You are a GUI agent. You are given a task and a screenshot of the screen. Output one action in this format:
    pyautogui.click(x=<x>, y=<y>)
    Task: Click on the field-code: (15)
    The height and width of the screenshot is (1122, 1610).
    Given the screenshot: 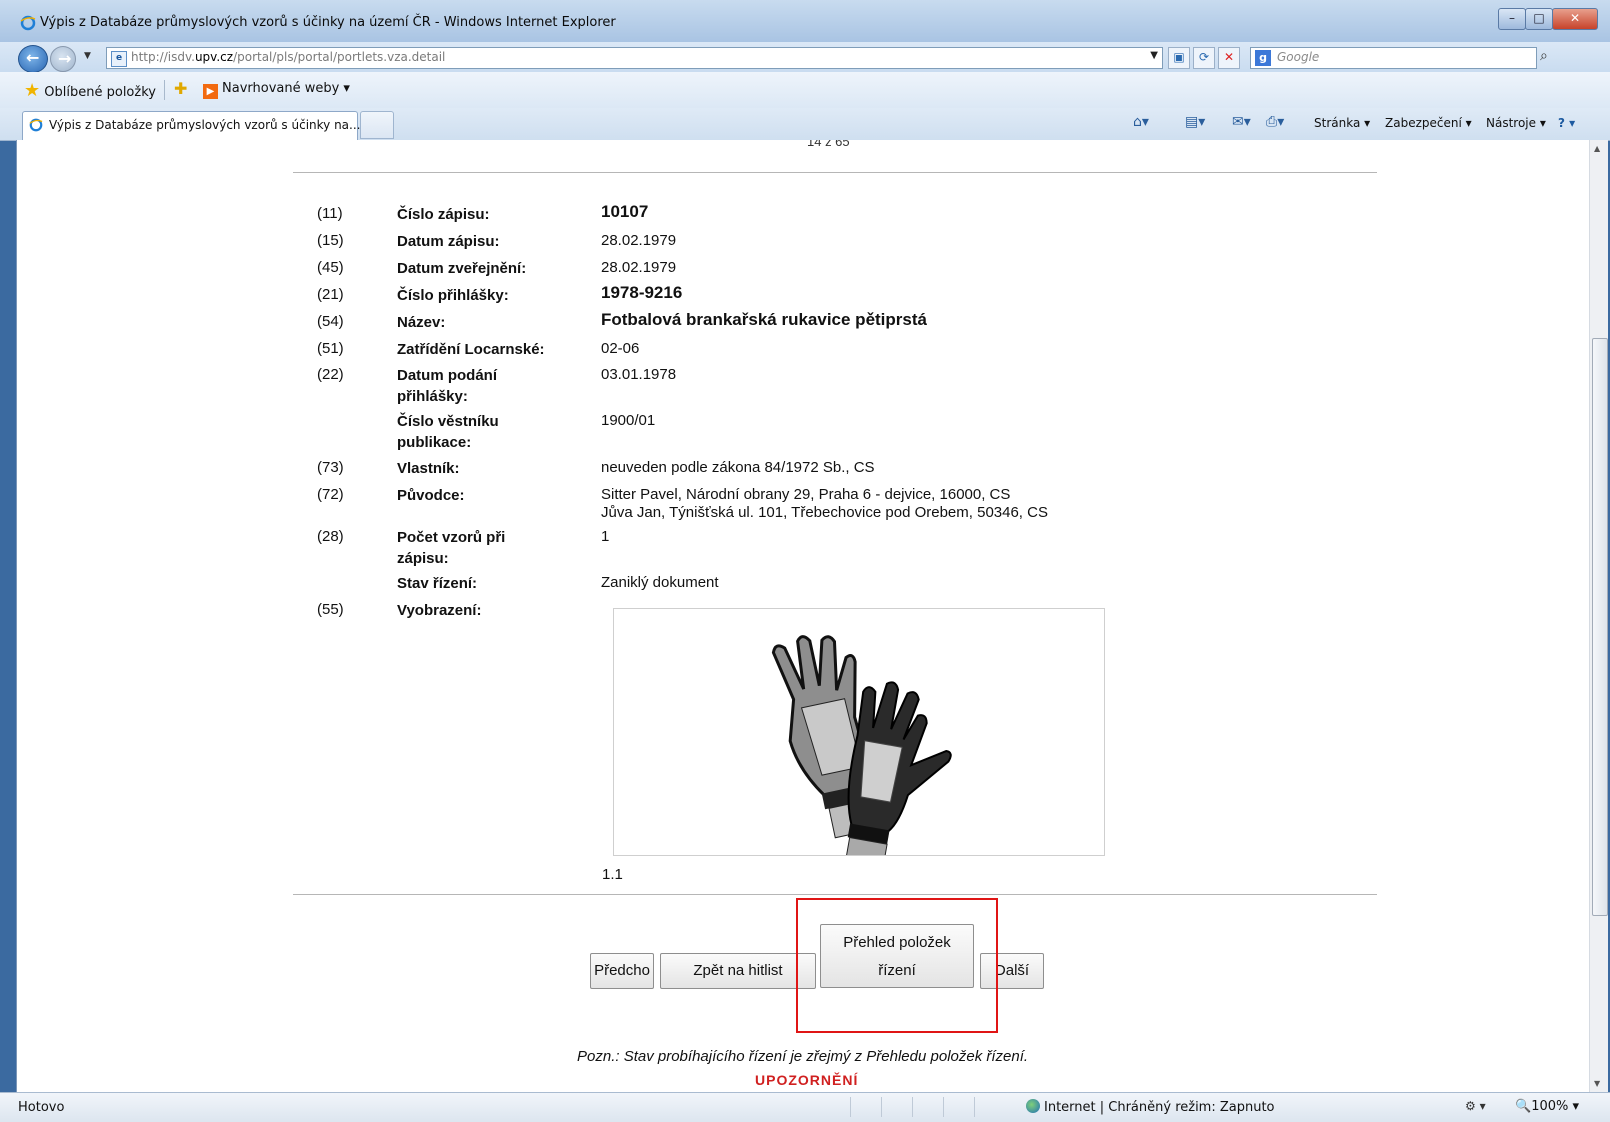 What is the action you would take?
    pyautogui.click(x=330, y=240)
    